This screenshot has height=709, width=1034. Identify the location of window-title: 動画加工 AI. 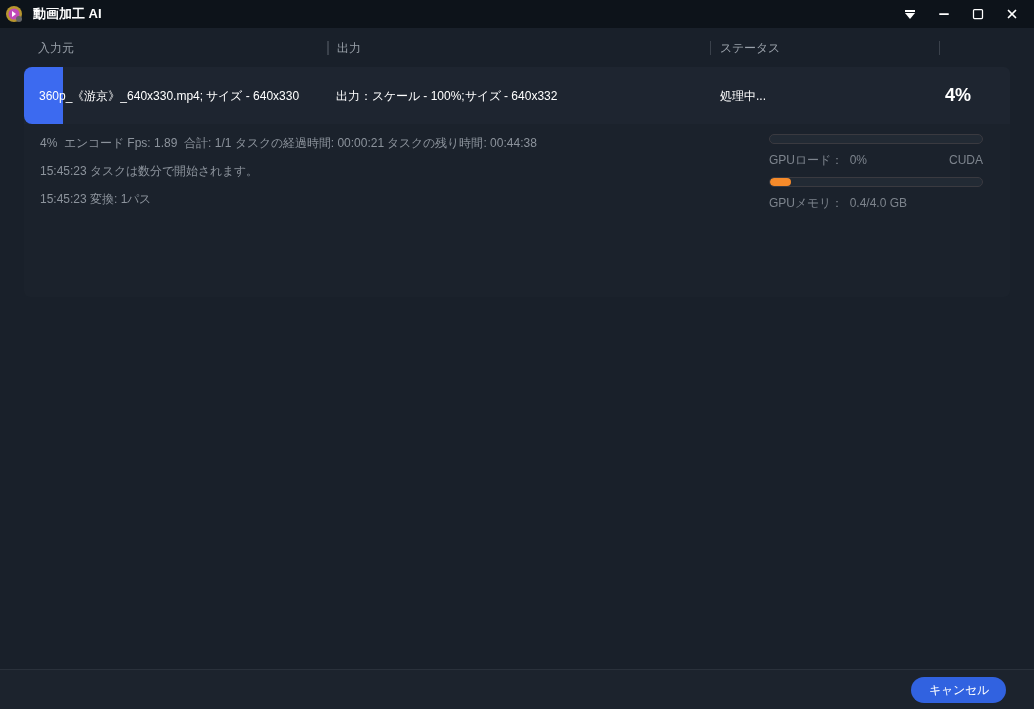
(67, 14).